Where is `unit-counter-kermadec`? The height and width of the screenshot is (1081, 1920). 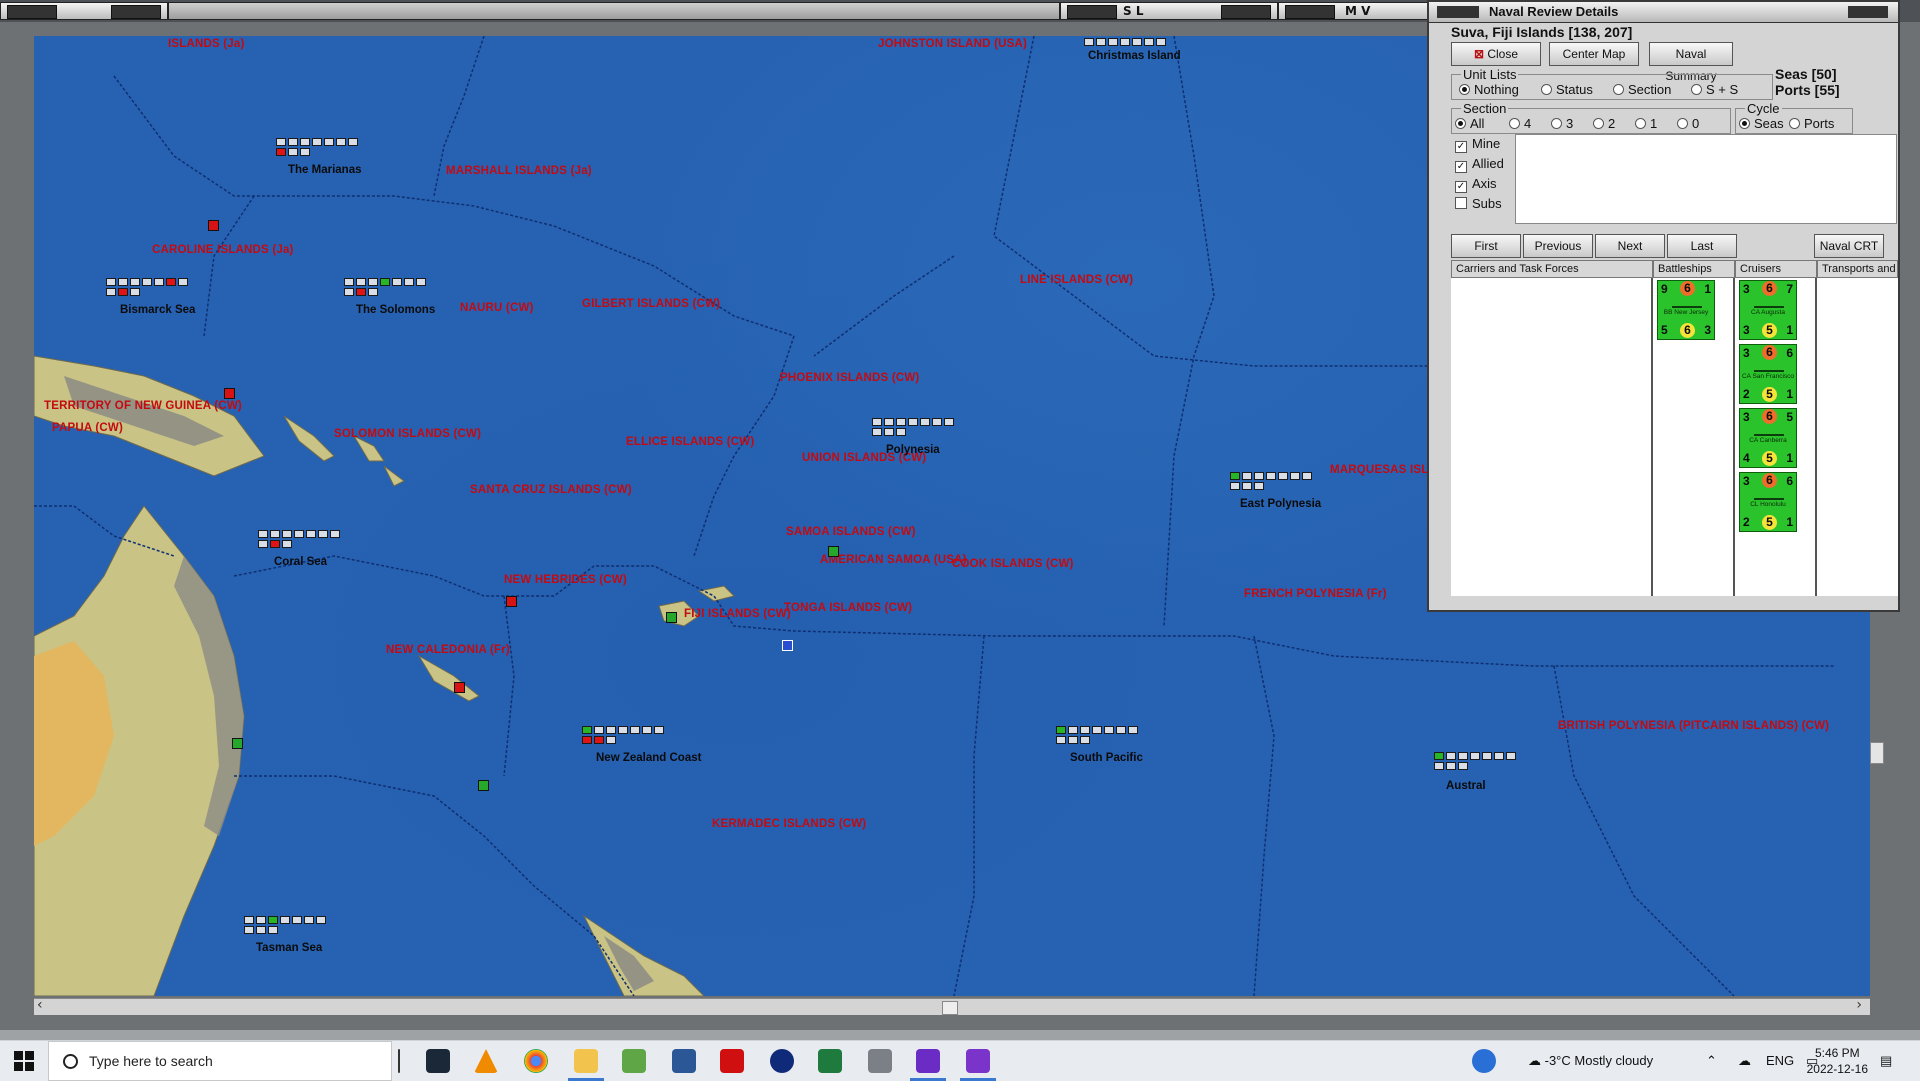
unit-counter-kermadec is located at coordinates (483, 785).